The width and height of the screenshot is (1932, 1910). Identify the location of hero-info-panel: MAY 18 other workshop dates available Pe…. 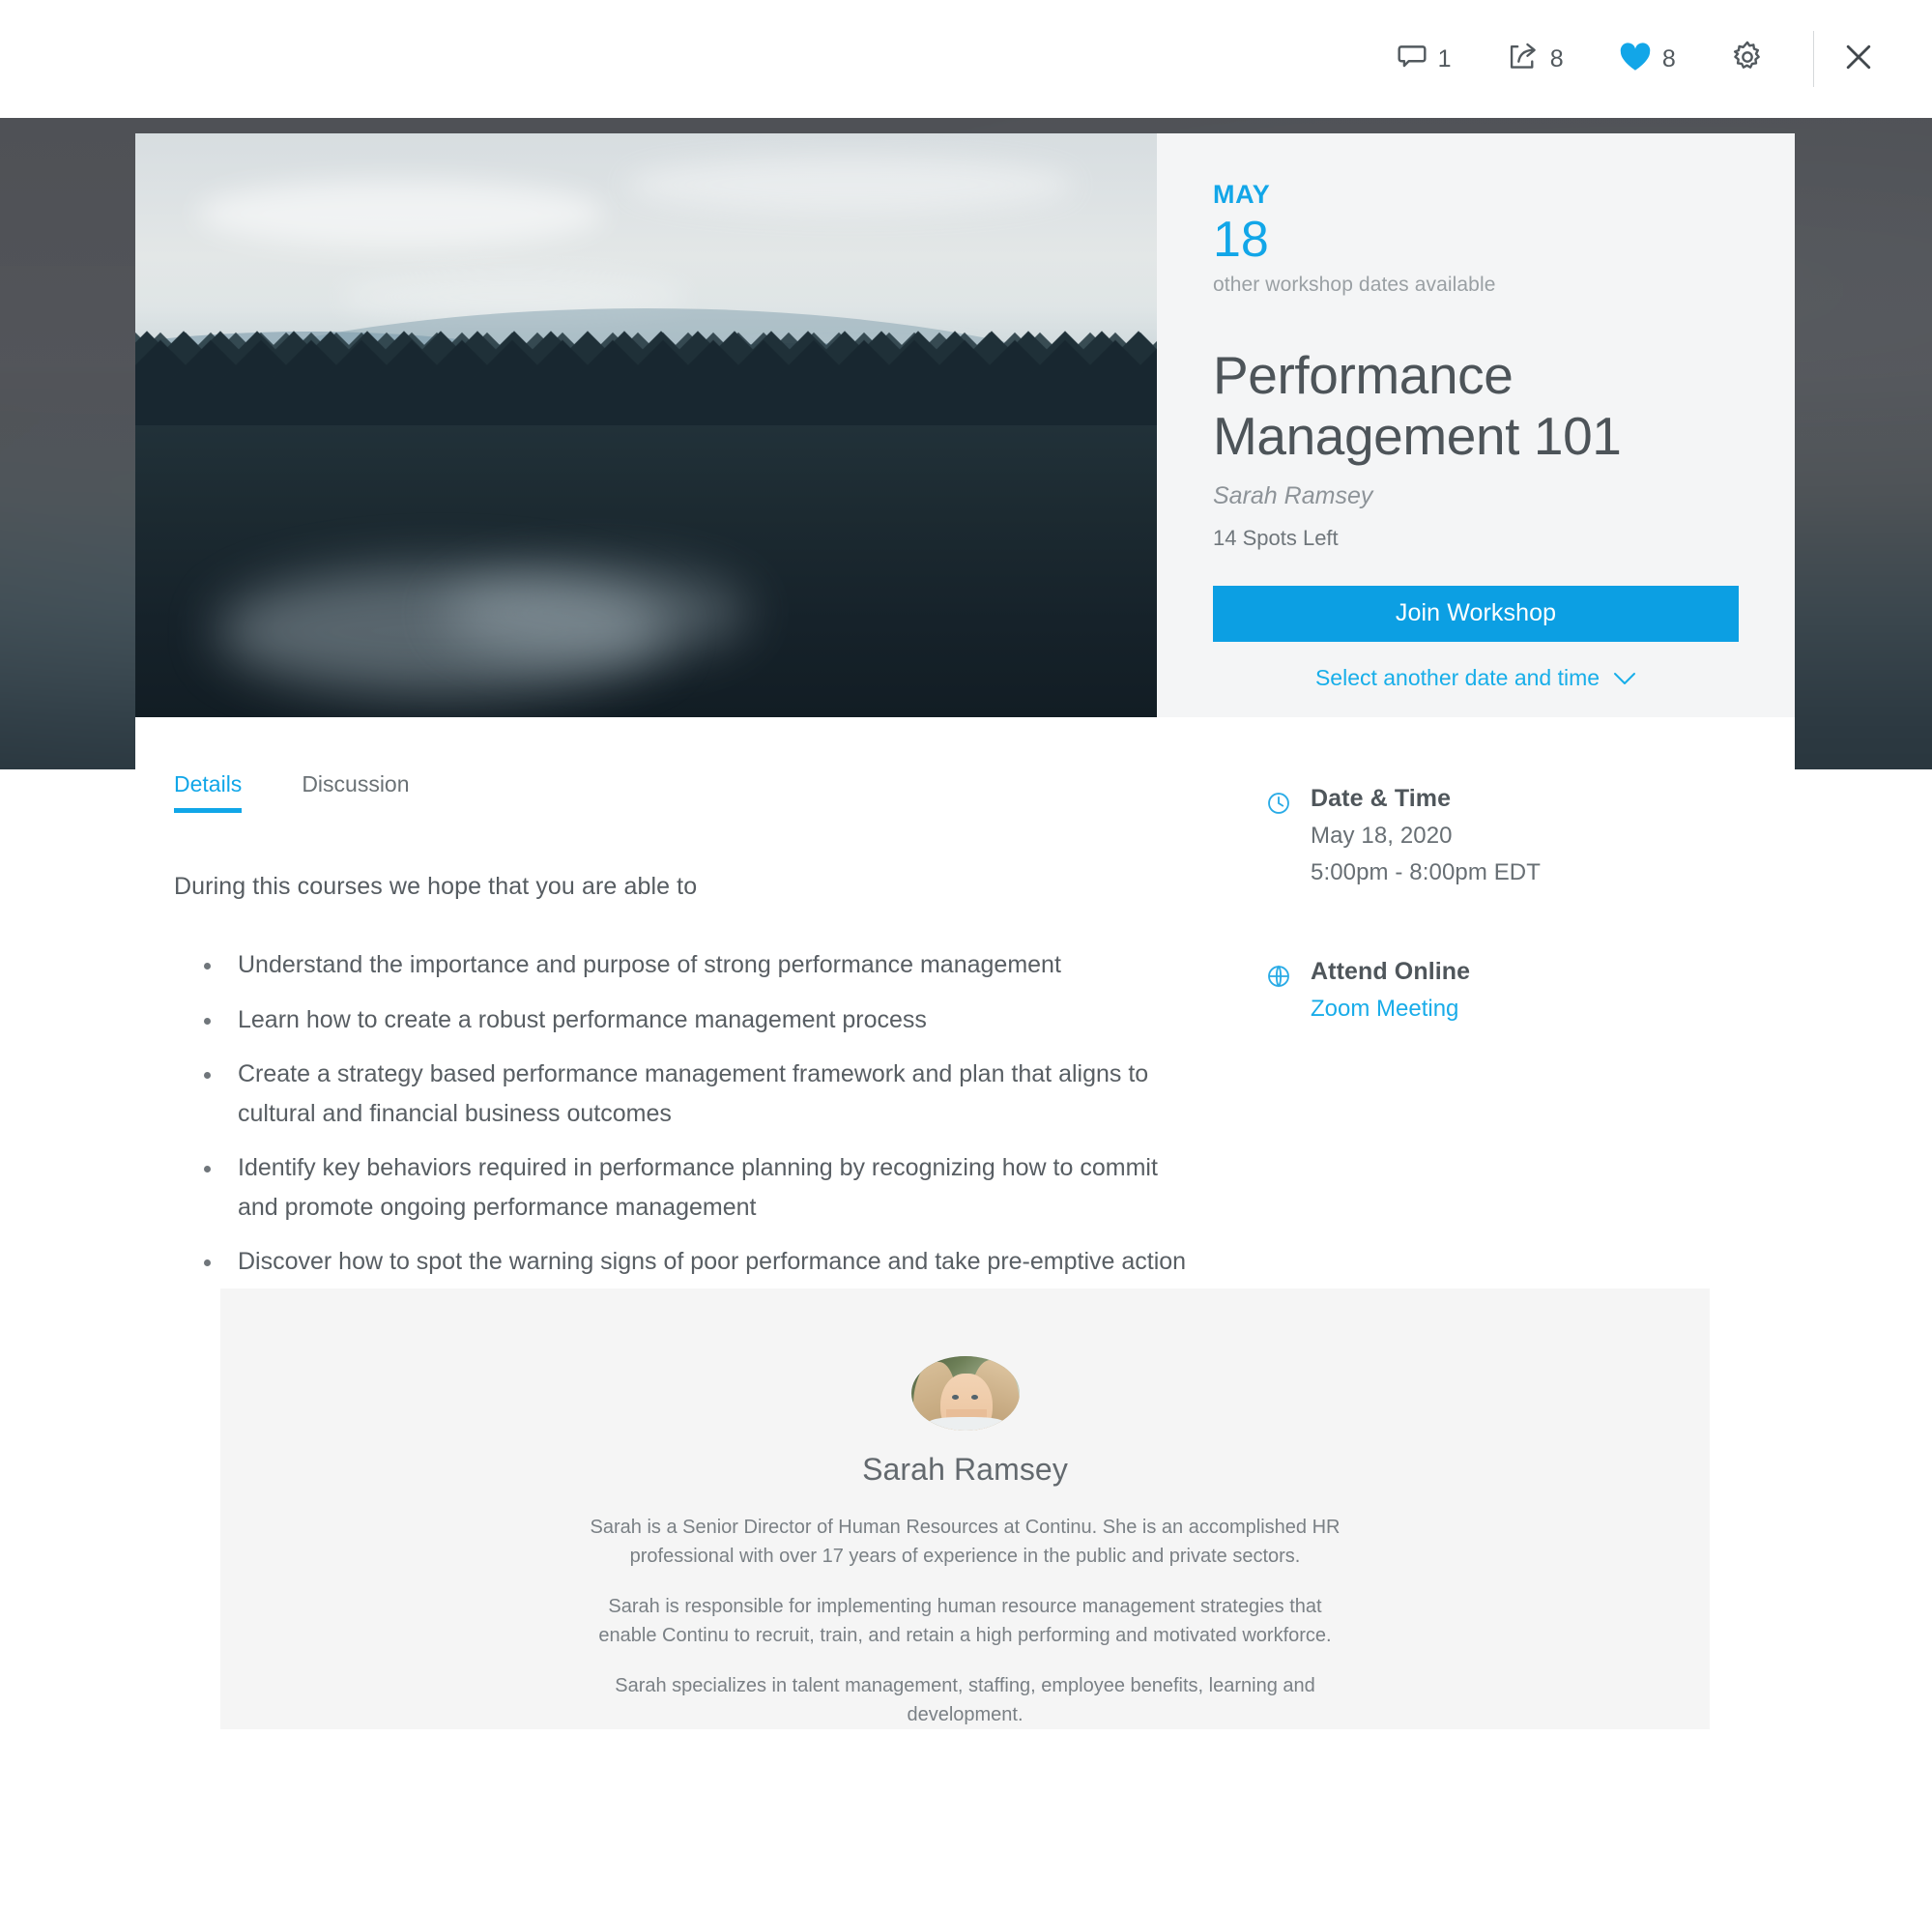
(1476, 425).